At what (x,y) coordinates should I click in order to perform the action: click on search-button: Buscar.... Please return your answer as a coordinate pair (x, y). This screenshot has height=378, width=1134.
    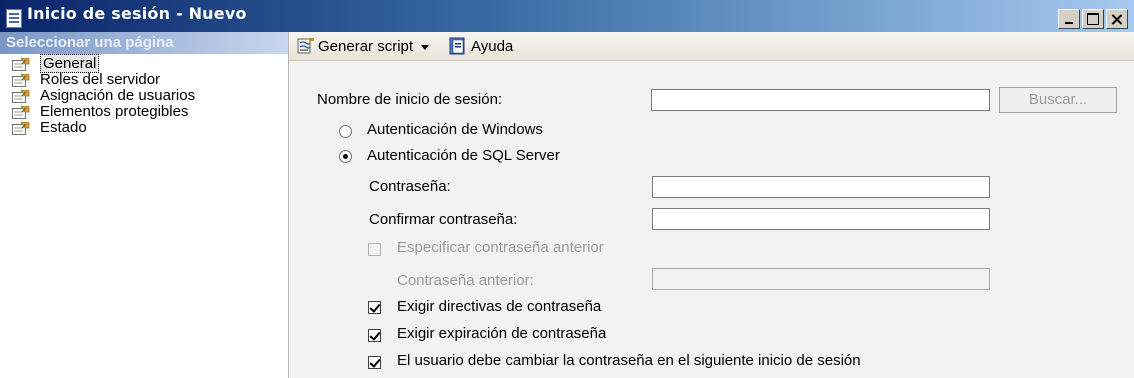
    Looking at the image, I should click on (1058, 100).